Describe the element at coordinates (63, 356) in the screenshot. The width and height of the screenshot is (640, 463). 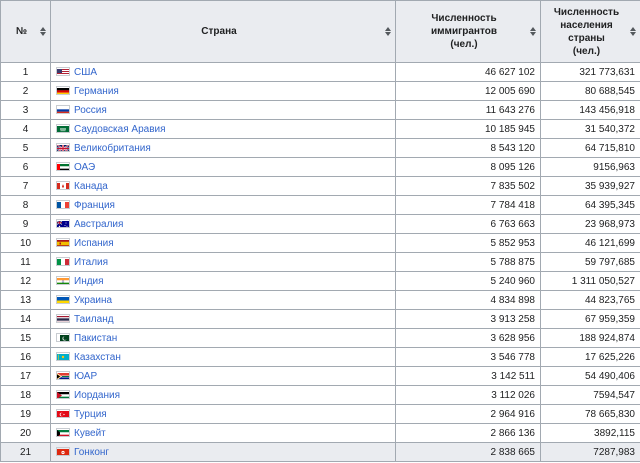
I see `kazakhstan-flag-icon` at that location.